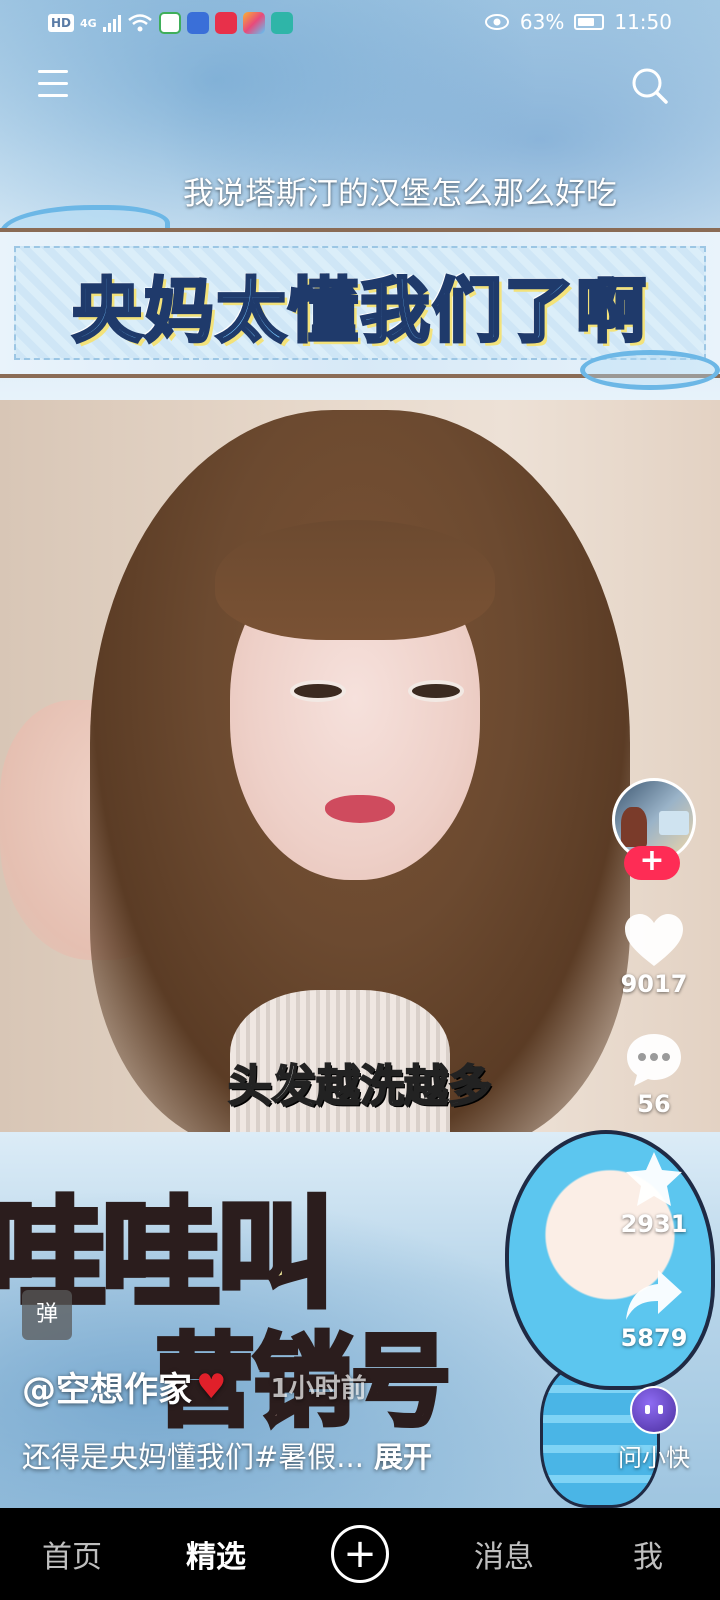  What do you see at coordinates (654, 1295) in the screenshot?
I see `share-arrow-icon` at bounding box center [654, 1295].